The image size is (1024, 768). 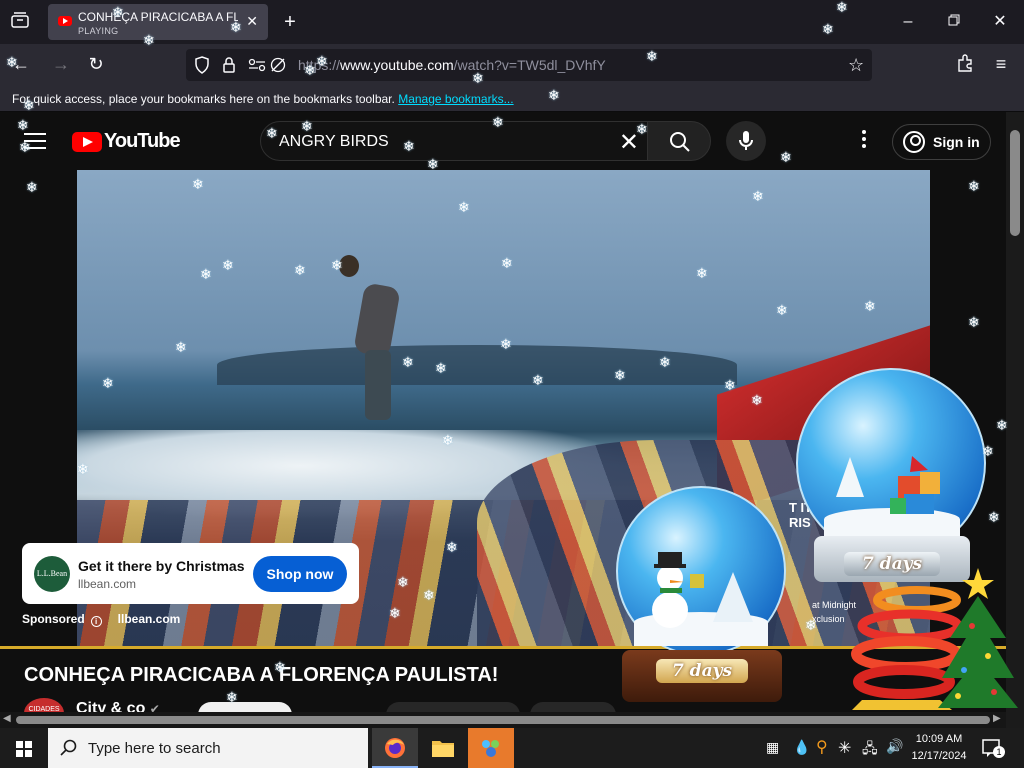 What do you see at coordinates (733, 597) in the screenshot?
I see `pine-tree-icon` at bounding box center [733, 597].